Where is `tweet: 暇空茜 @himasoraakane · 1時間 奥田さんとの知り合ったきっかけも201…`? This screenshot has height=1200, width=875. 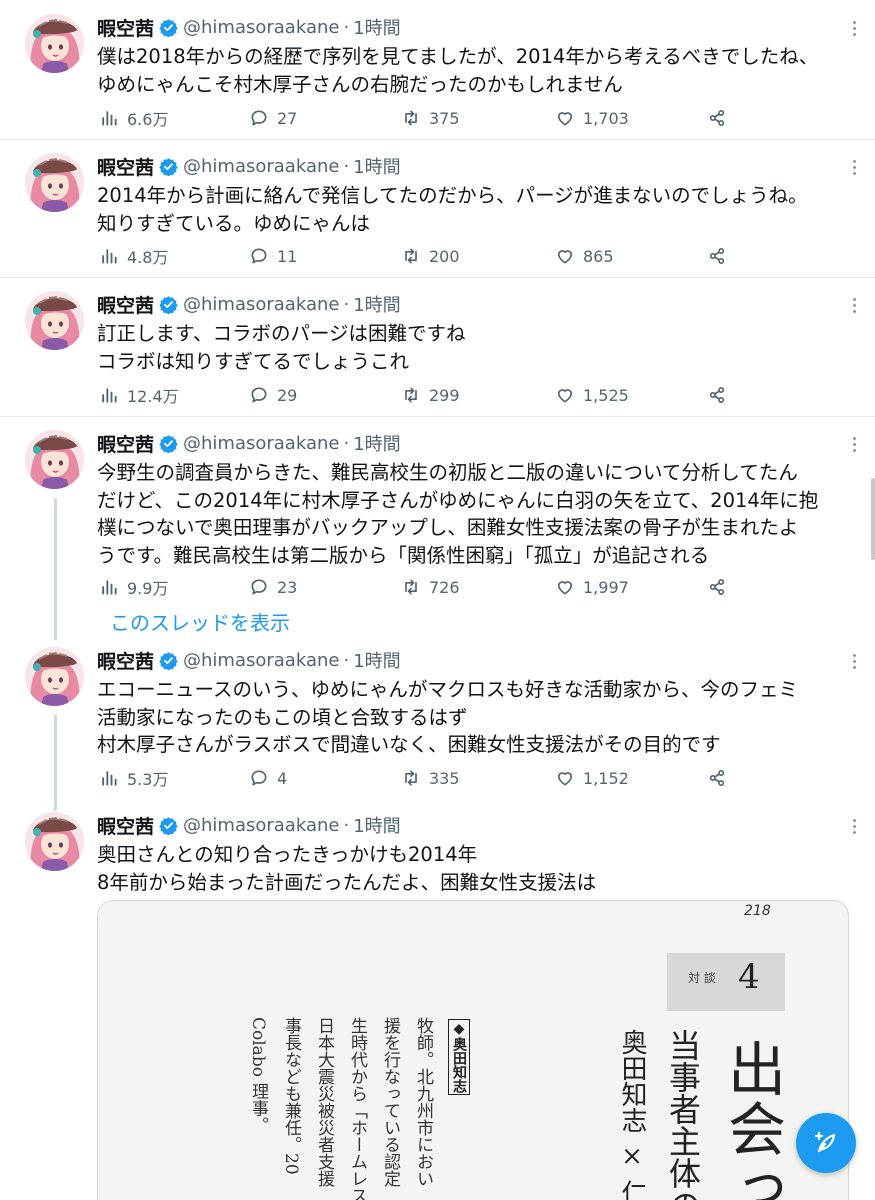
tweet: 暇空茜 @himasoraakane · 1時間 奥田さんとの知り合ったきっかけも201… is located at coordinates (437, 853).